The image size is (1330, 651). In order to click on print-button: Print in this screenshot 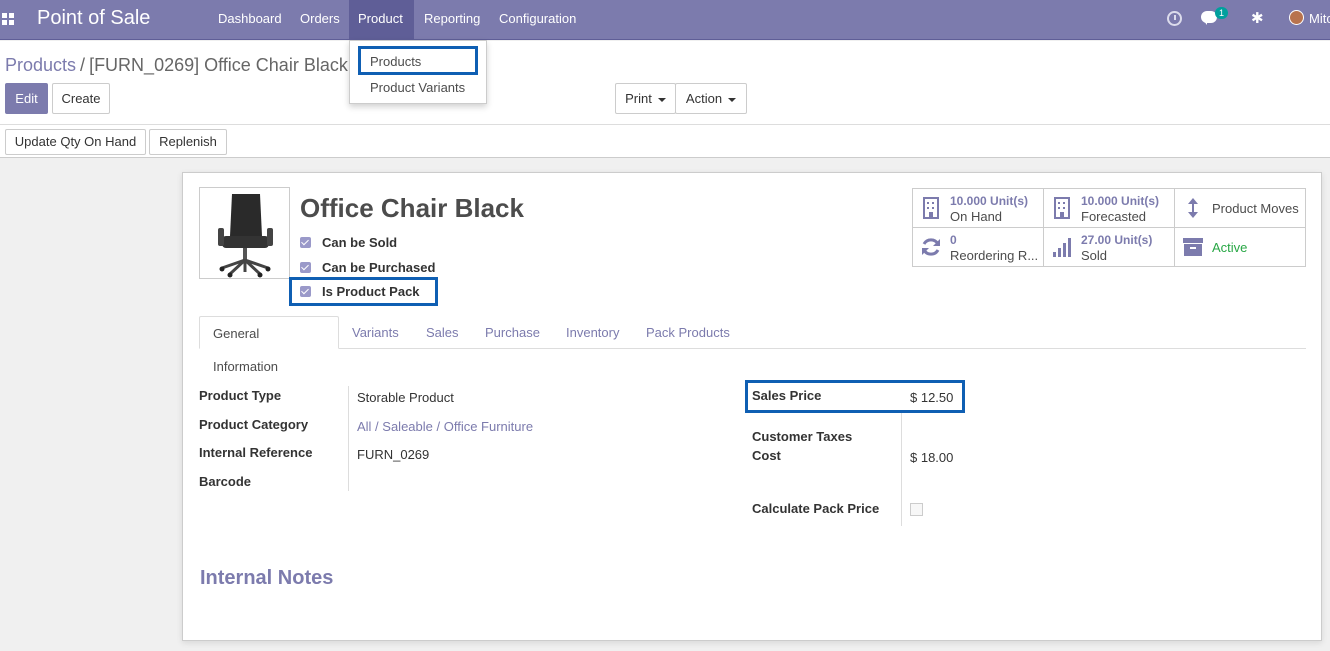, I will do `click(645, 98)`.